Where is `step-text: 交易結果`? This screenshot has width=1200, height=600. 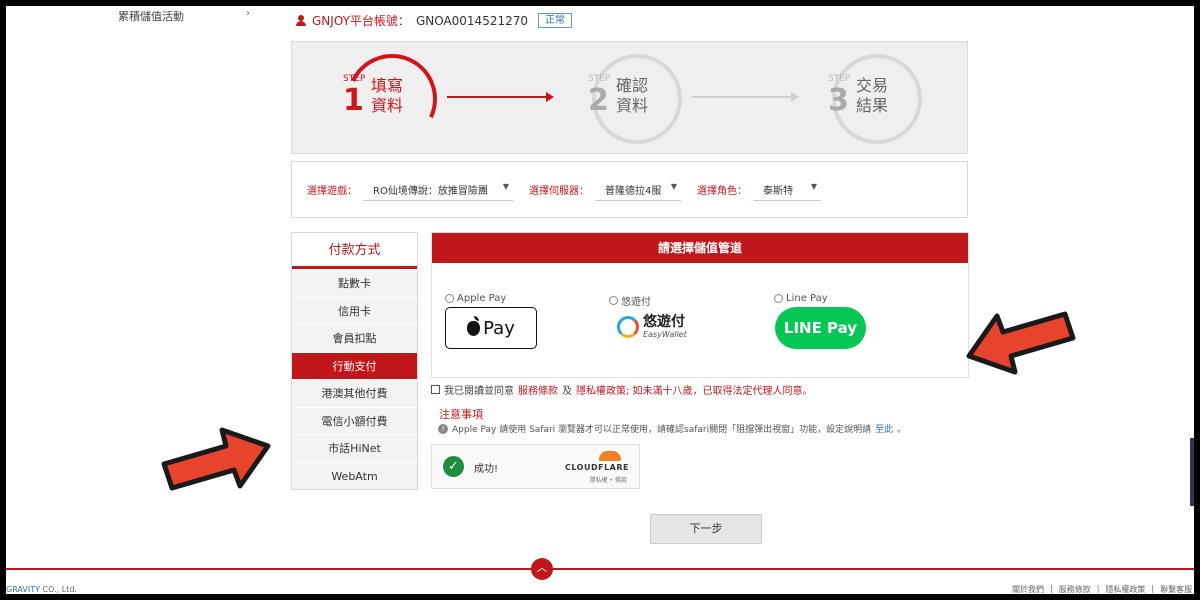 step-text: 交易結果 is located at coordinates (872, 95).